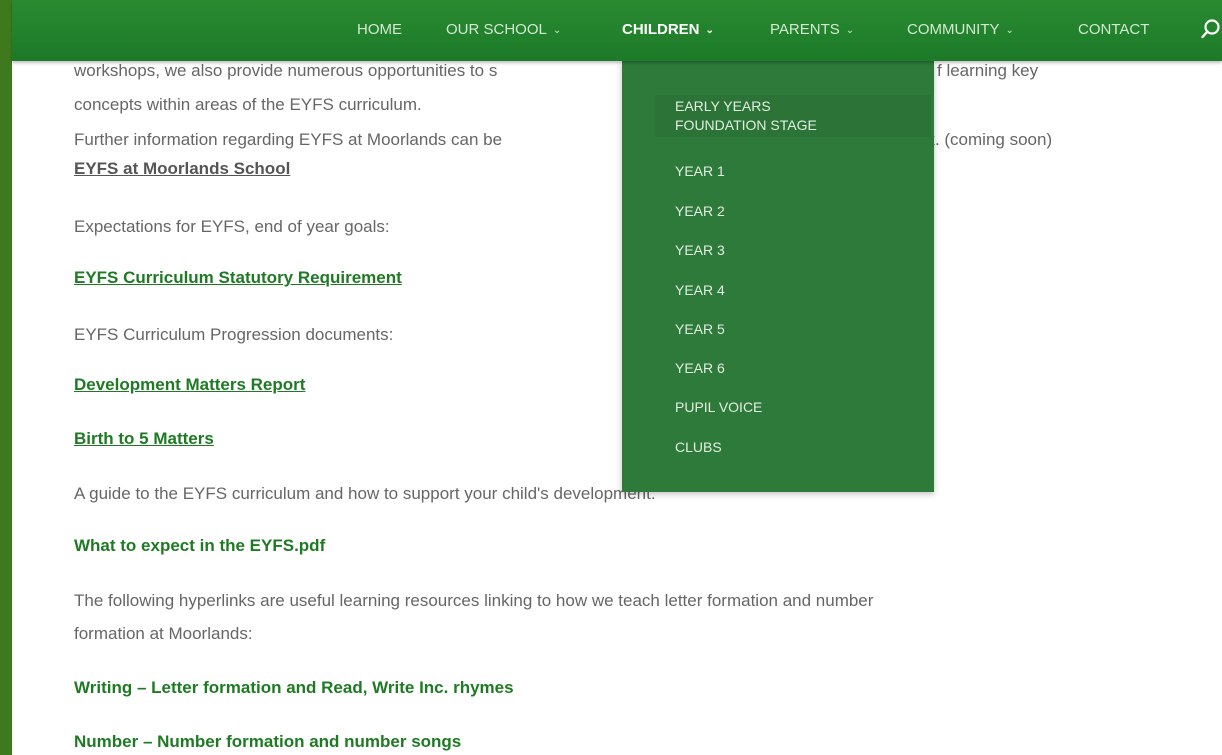 Image resolution: width=1222 pixels, height=755 pixels. I want to click on hyperlinks-text-line2: formation at Moorlands:, so click(163, 633).